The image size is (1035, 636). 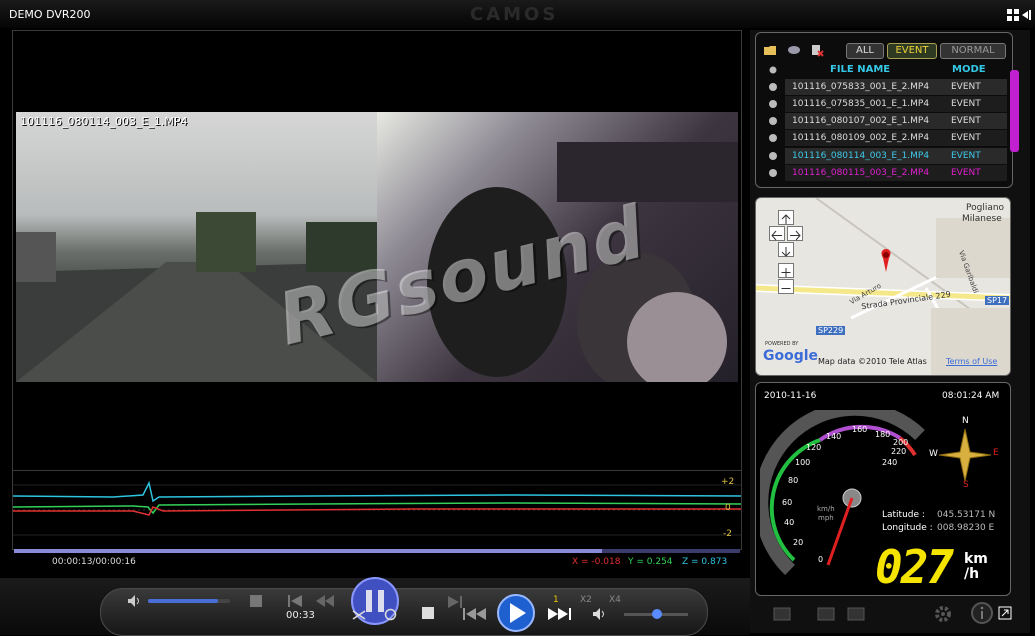 What do you see at coordinates (971, 396) in the screenshot?
I see `clock-label: 08:01:24 AM` at bounding box center [971, 396].